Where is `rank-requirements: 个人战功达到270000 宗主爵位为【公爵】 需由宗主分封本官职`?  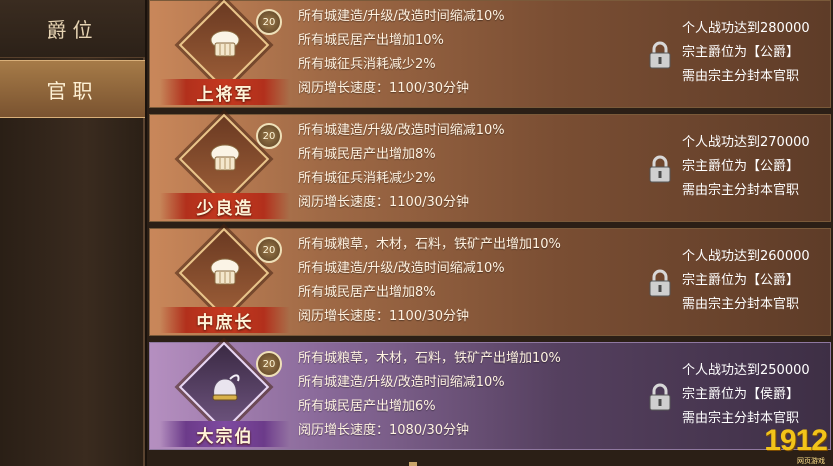
rank-requirements: 个人战功达到270000 宗主爵位为【公爵】 需由宗主分封本官职 is located at coordinates (757, 167).